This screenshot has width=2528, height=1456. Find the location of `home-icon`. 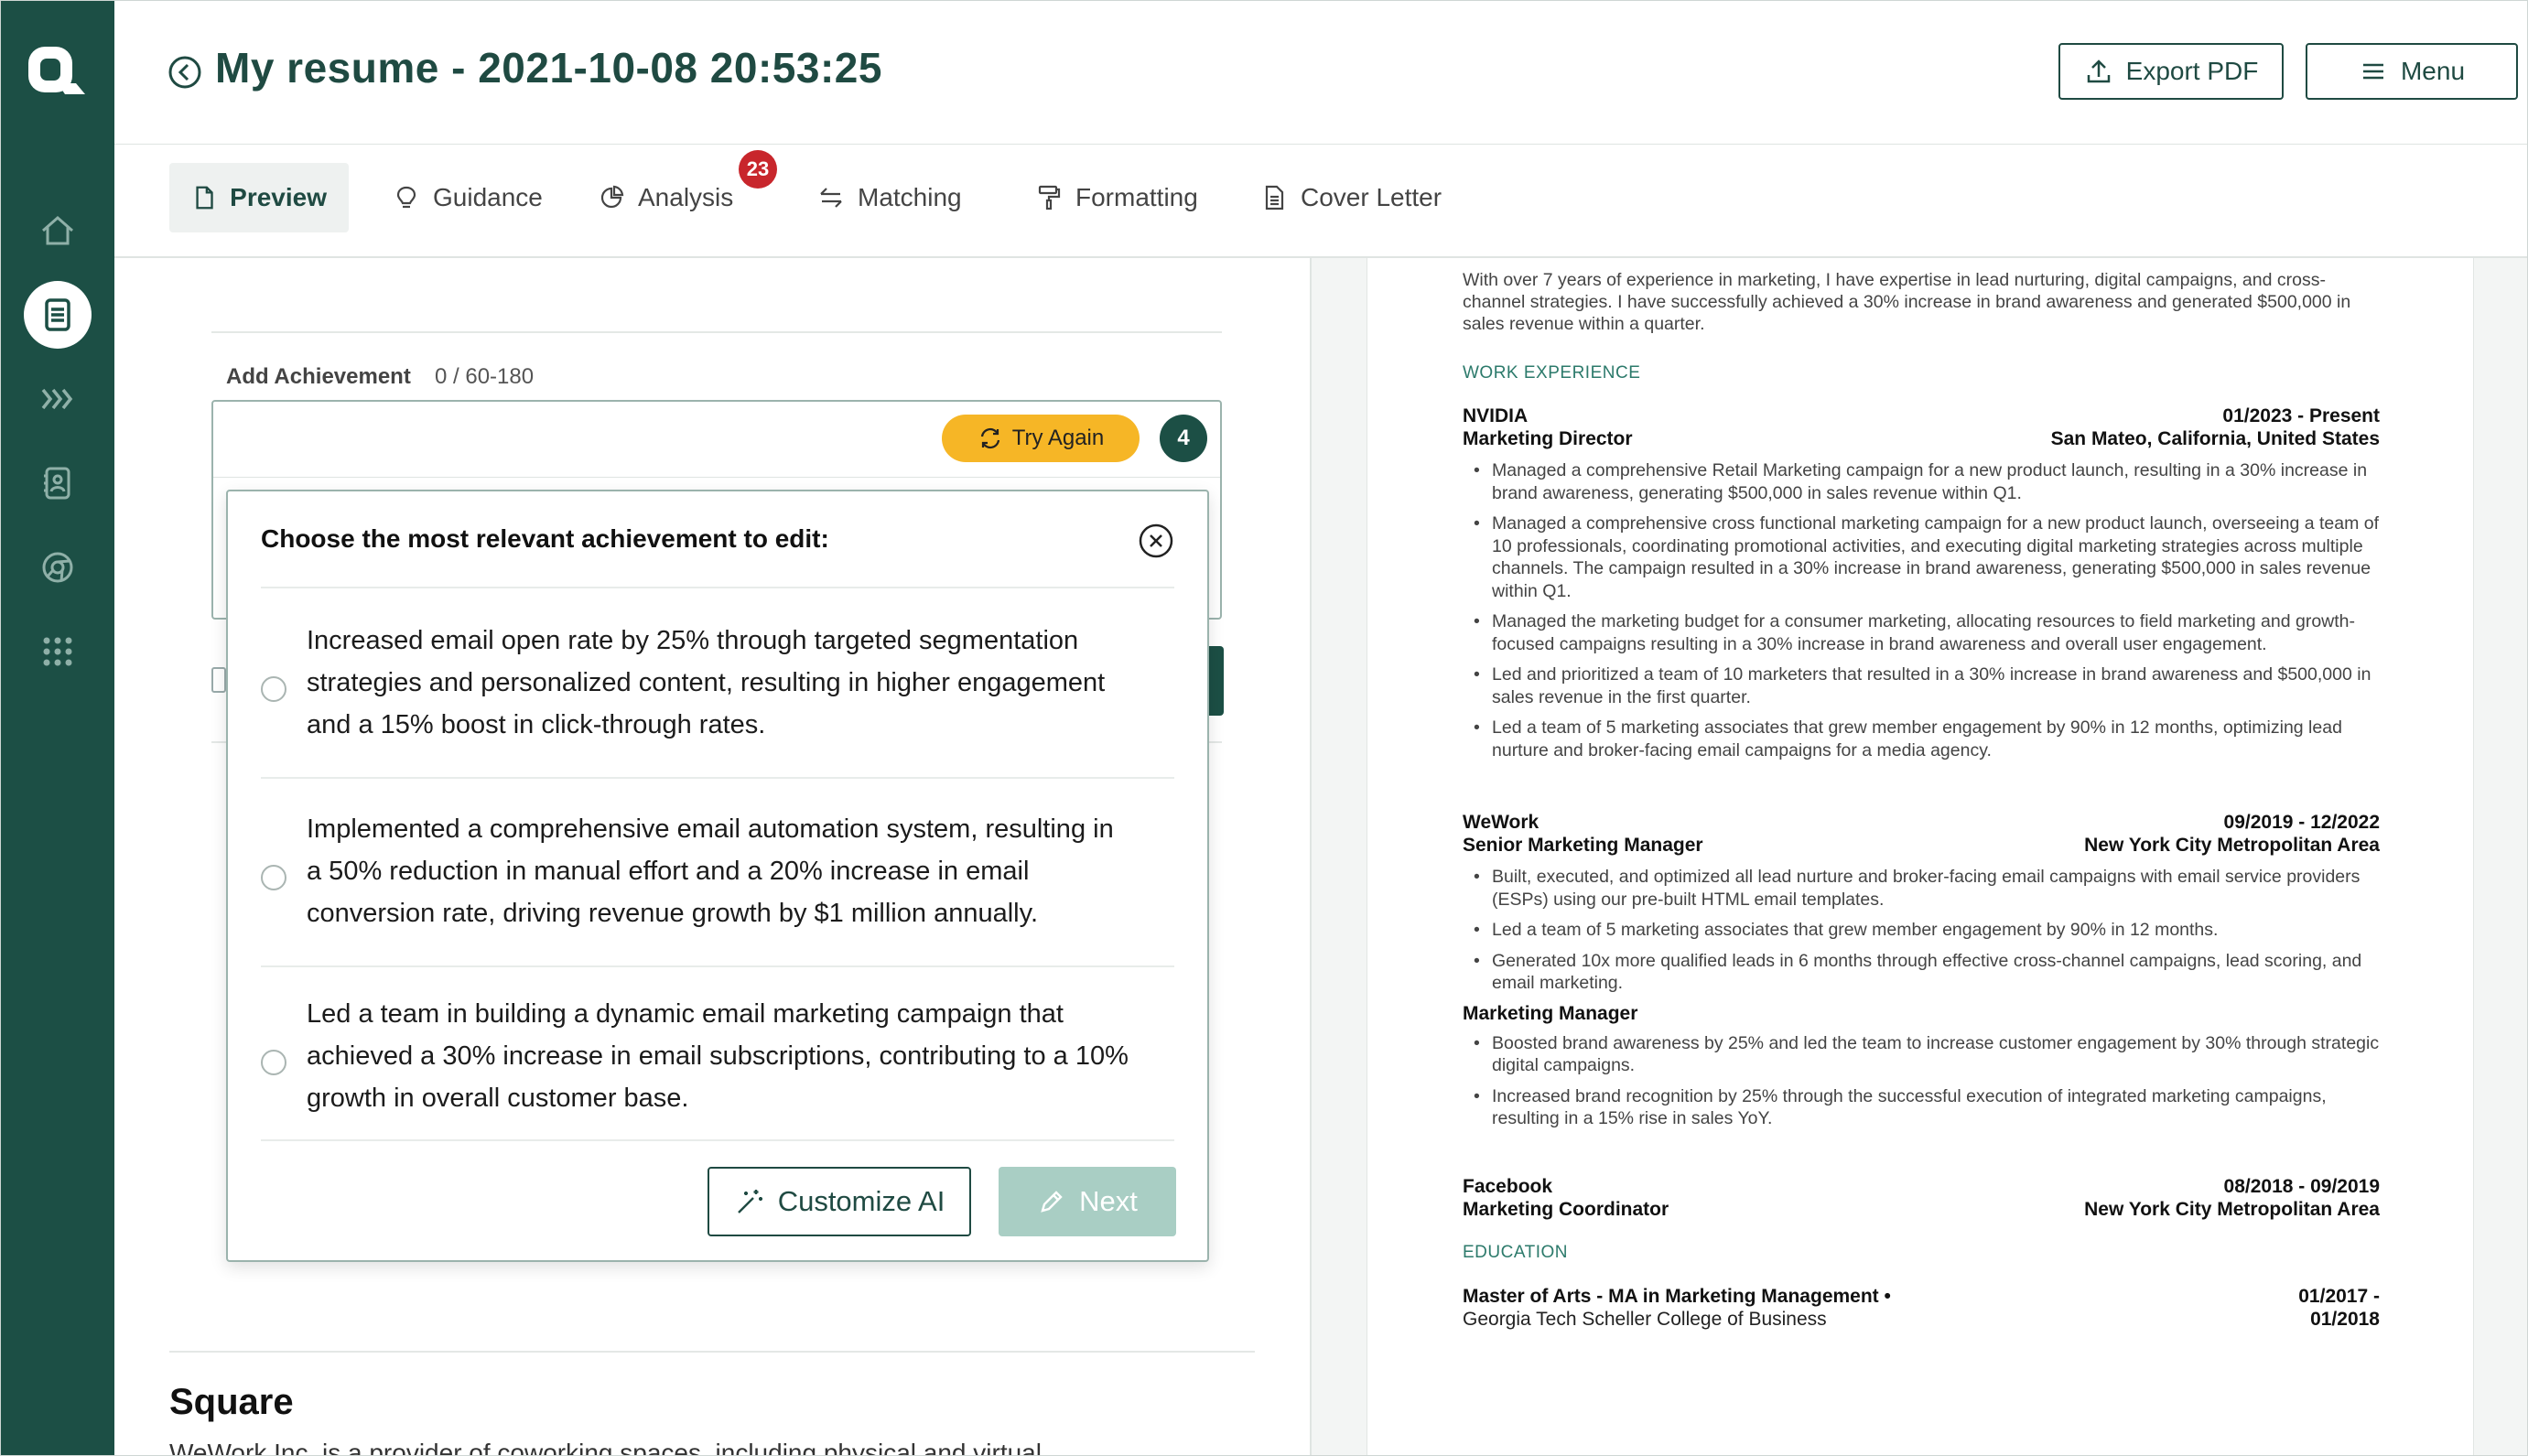

home-icon is located at coordinates (58, 230).